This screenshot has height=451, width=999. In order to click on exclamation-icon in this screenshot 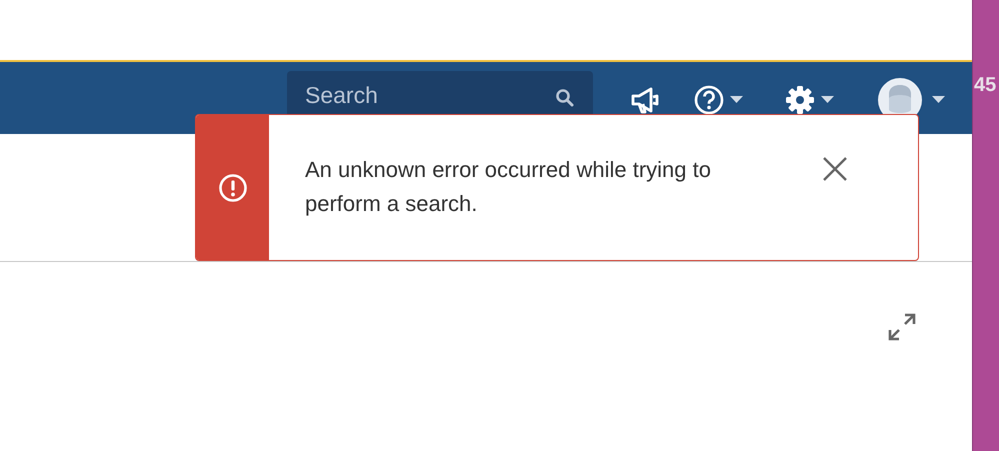, I will do `click(233, 187)`.